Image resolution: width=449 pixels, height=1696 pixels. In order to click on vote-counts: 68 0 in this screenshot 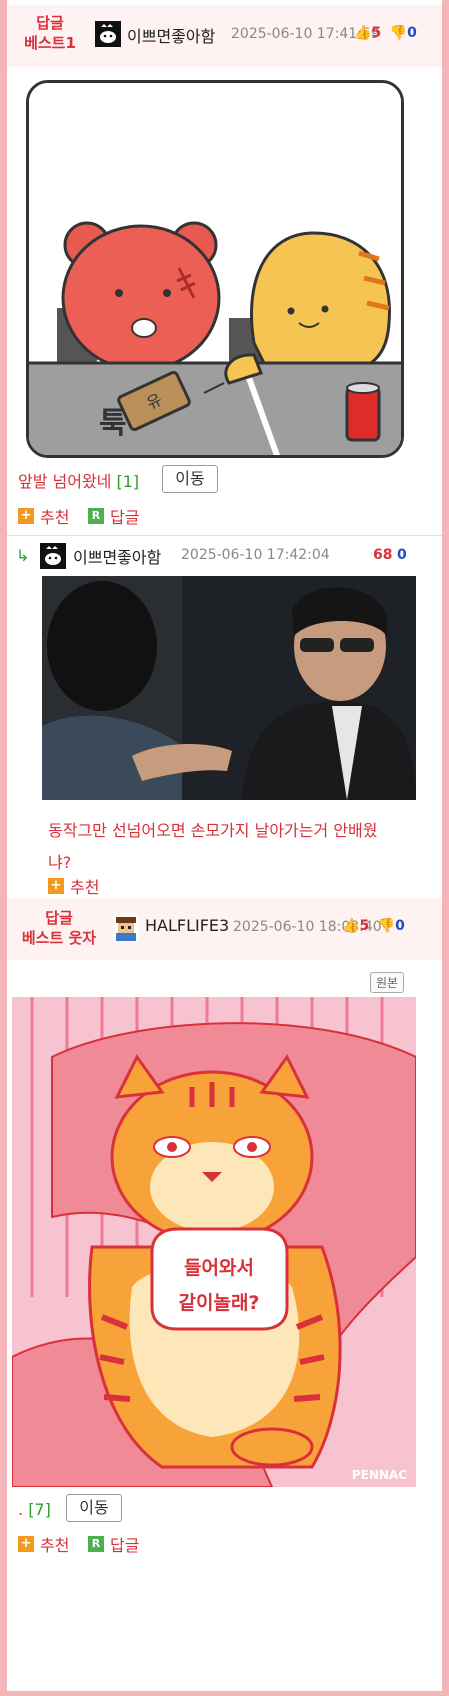, I will do `click(390, 555)`.